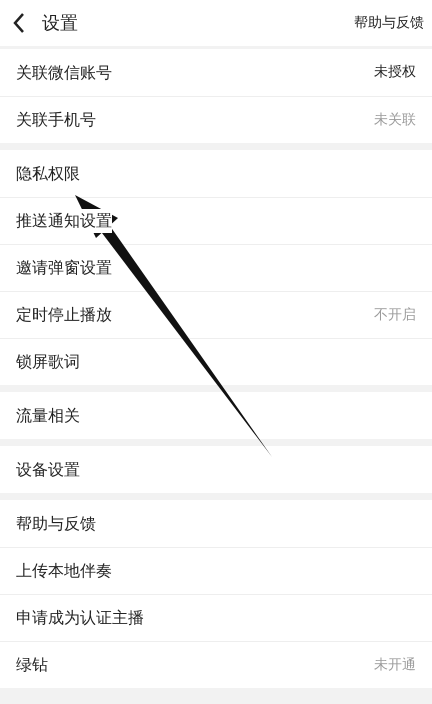  I want to click on settings-row: 帮助与反馈, so click(216, 523).